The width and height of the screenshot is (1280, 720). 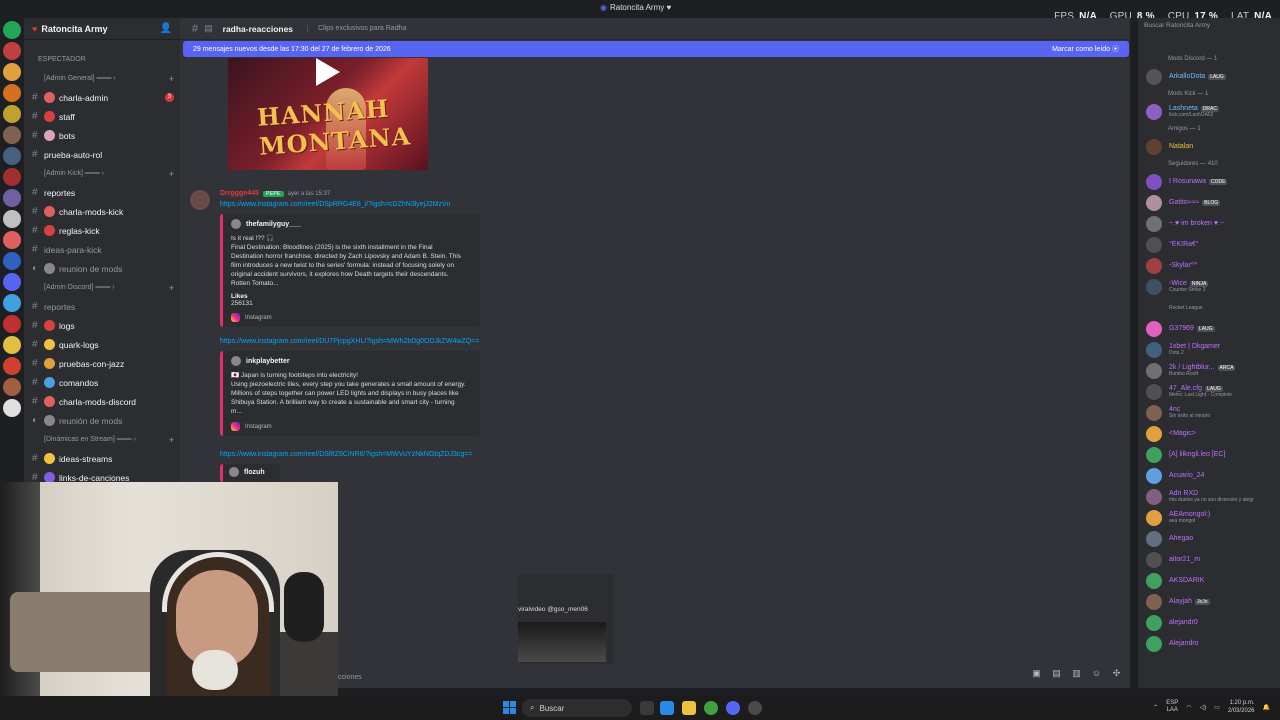 I want to click on member-item: AEAmongol:) aea mongol, so click(x=1209, y=517).